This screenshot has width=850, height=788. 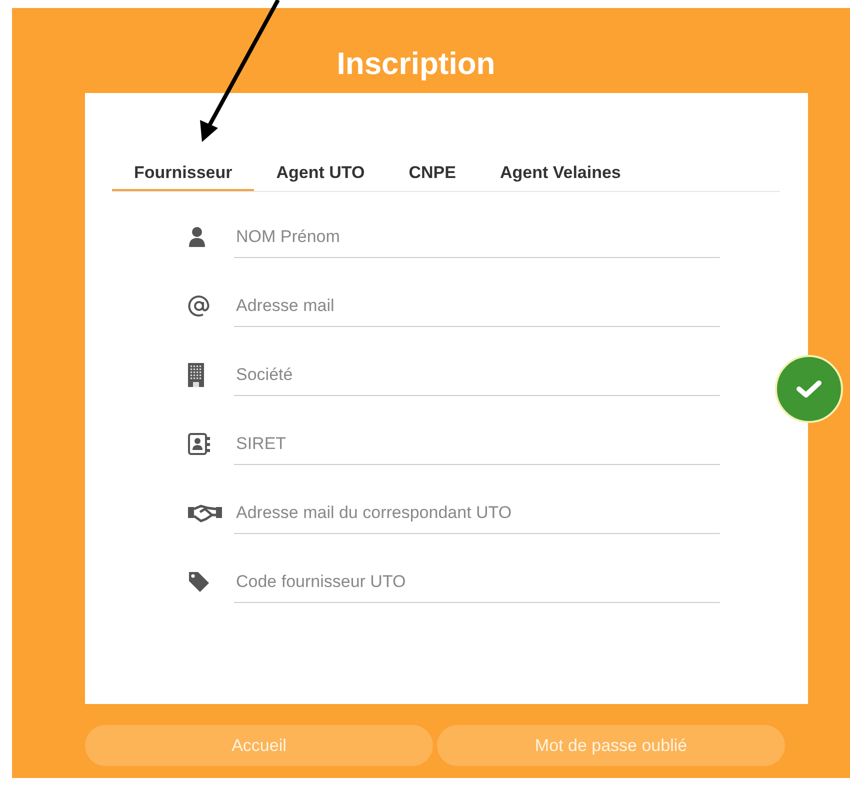 What do you see at coordinates (320, 167) in the screenshot?
I see `tab: Agent UTO` at bounding box center [320, 167].